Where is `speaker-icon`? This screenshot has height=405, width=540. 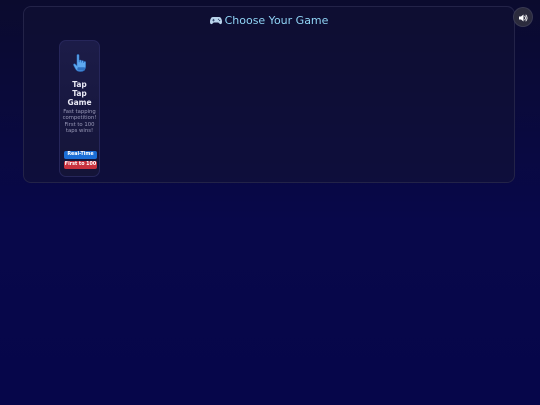 speaker-icon is located at coordinates (523, 17).